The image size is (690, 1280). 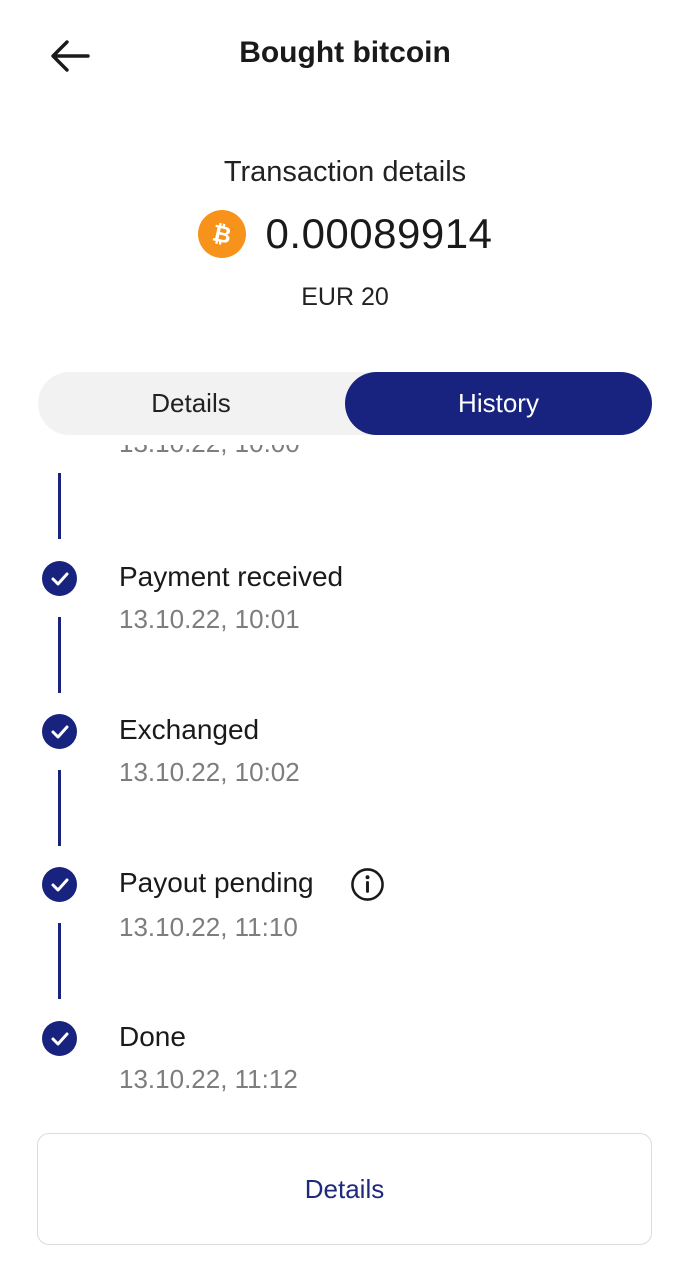 What do you see at coordinates (208, 927) in the screenshot?
I see `event-time: 13.10.22, 11:10` at bounding box center [208, 927].